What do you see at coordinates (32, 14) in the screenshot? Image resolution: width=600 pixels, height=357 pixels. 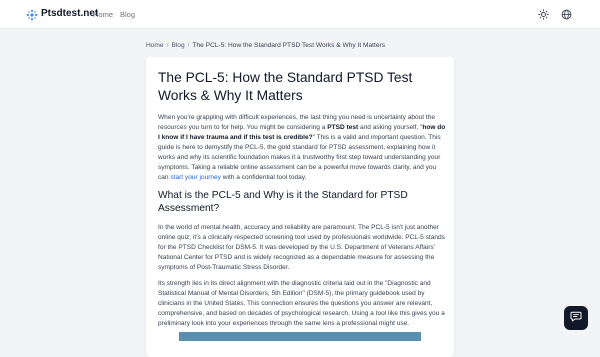 I see `logo-icon` at bounding box center [32, 14].